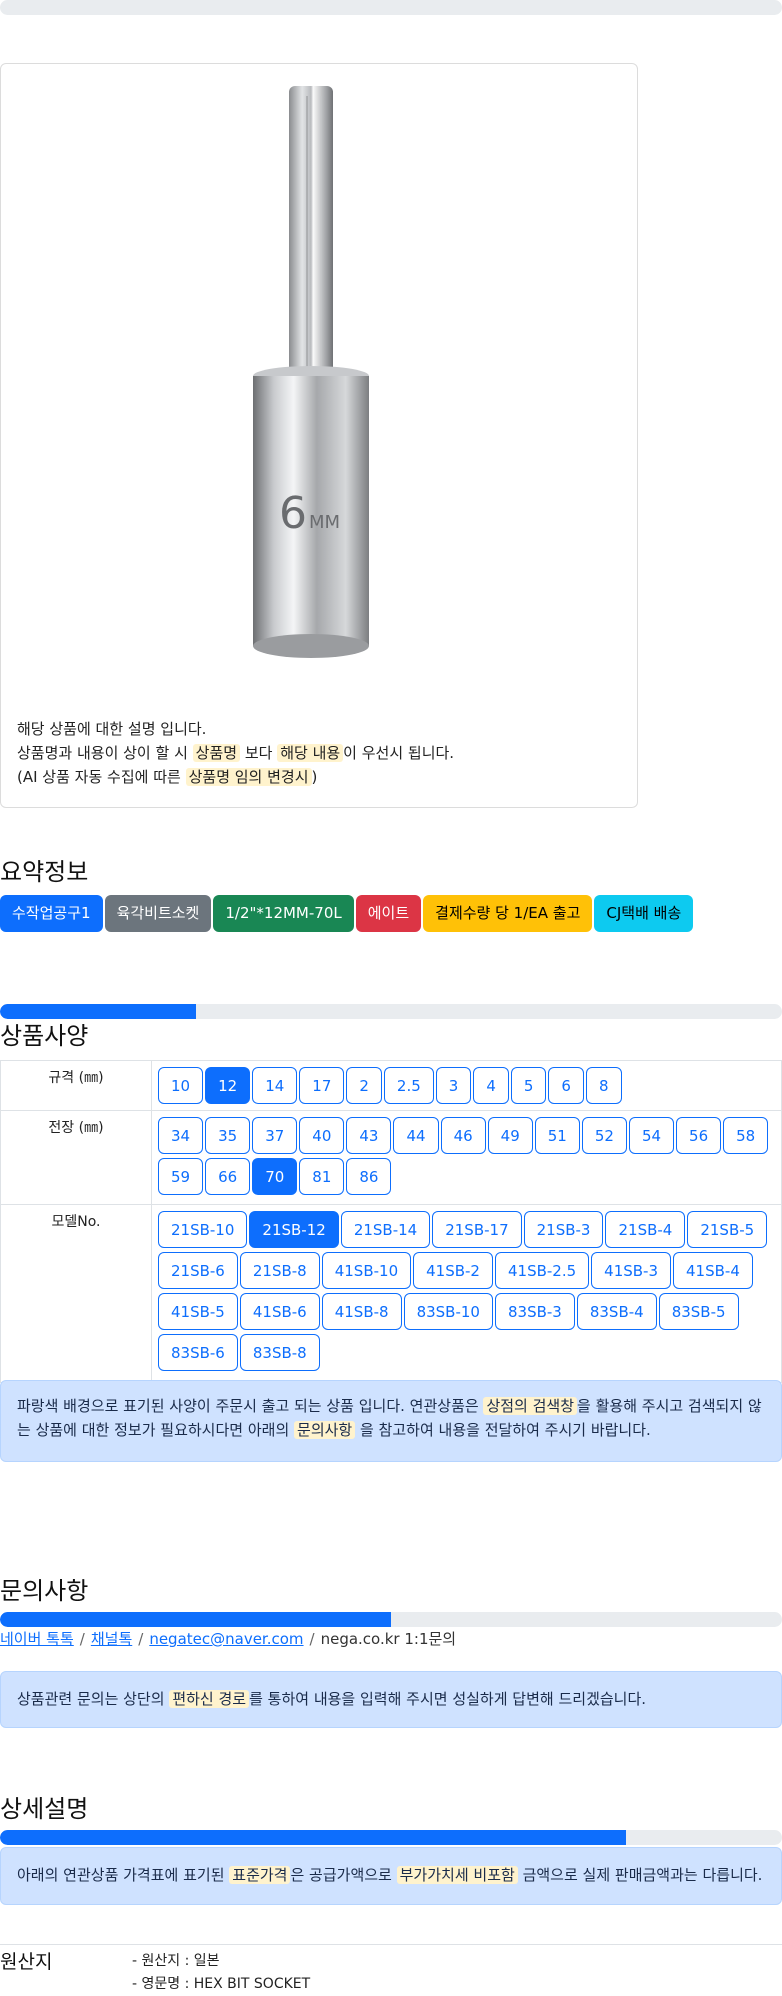 Image resolution: width=782 pixels, height=1996 pixels. I want to click on spec-option-button: 21SB-4, so click(645, 1229).